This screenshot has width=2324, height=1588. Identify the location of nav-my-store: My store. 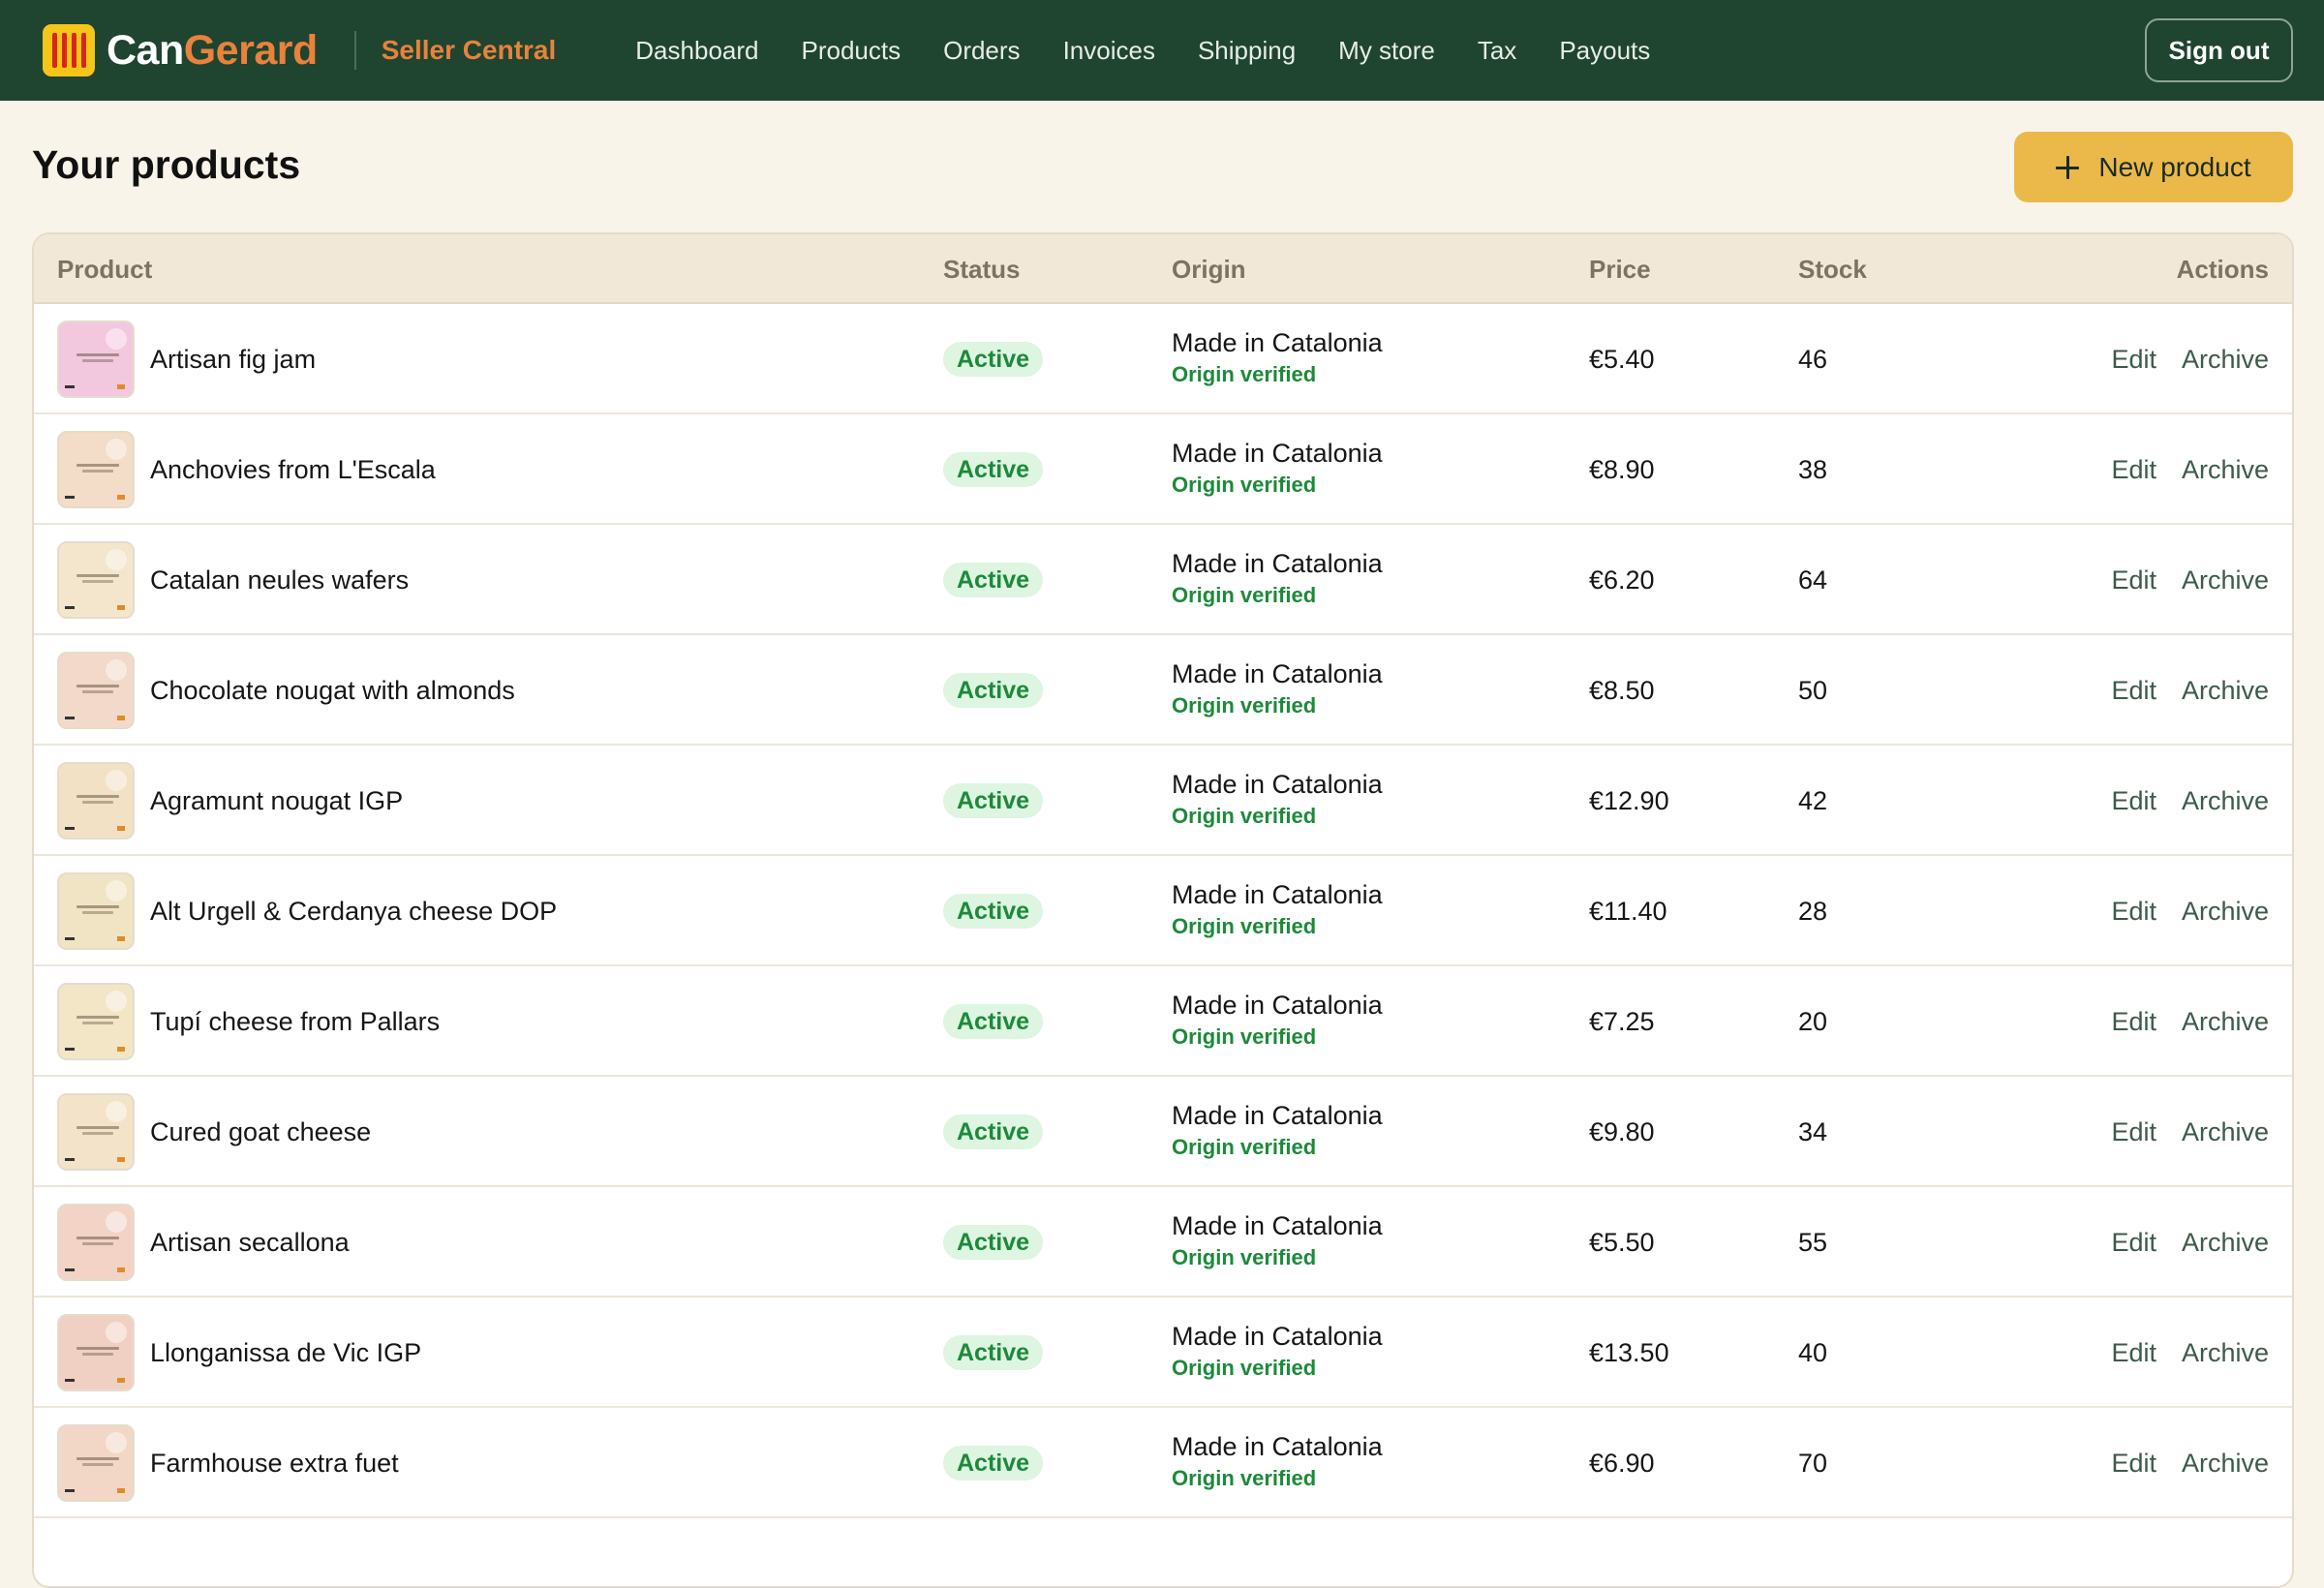
(1387, 51).